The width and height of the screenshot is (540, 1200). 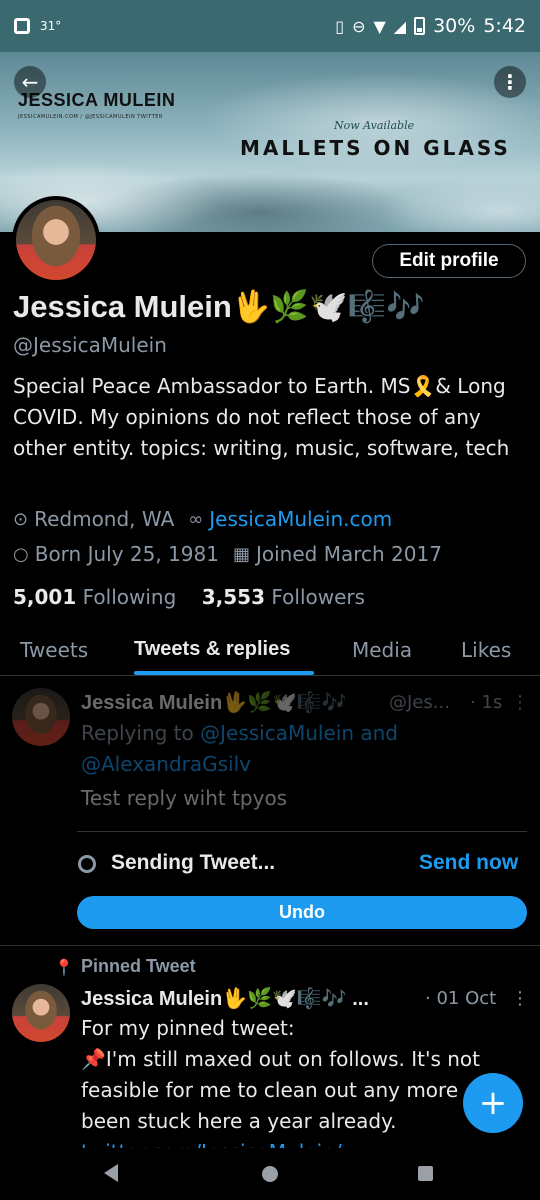 I want to click on location-text: Redmond, WA, so click(x=104, y=519).